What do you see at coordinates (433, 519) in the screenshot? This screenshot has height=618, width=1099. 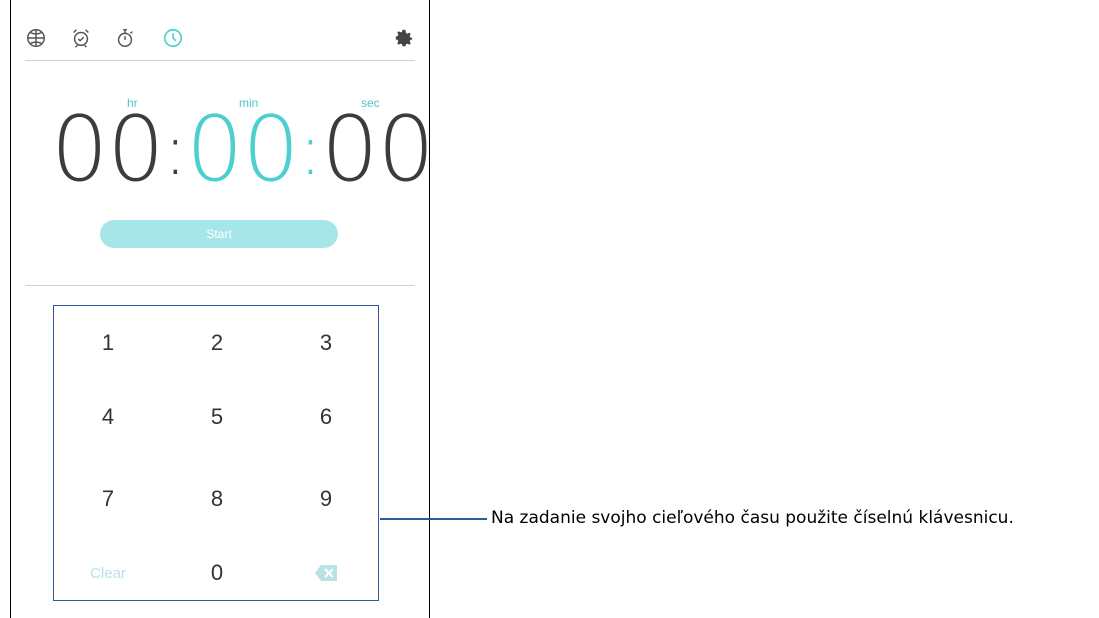 I see `callout-line` at bounding box center [433, 519].